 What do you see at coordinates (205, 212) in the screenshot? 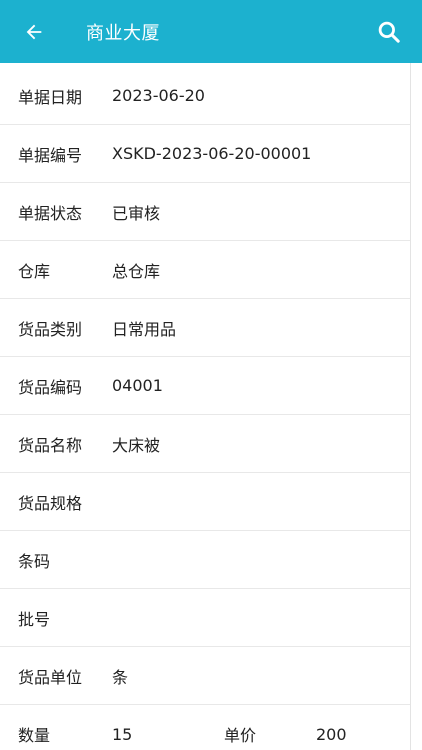
I see `field-row-doc-status: 单据状态 已审核` at bounding box center [205, 212].